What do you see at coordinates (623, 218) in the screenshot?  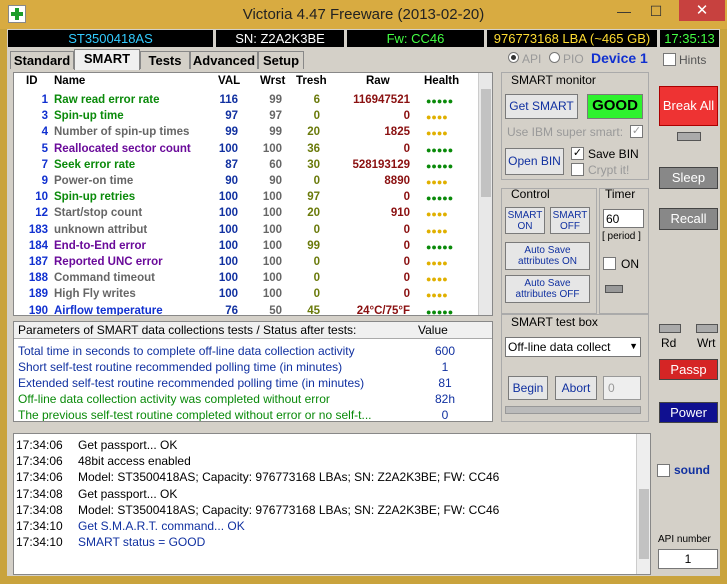 I see `timer-input: 60` at bounding box center [623, 218].